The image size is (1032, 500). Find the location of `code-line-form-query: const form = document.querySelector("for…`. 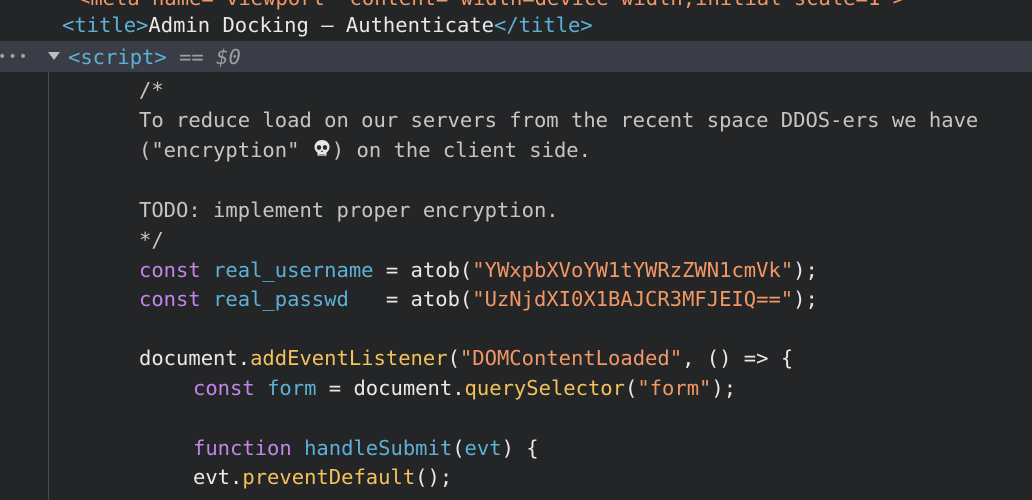

code-line-form-query: const form = document.querySelector("for… is located at coordinates (465, 388).